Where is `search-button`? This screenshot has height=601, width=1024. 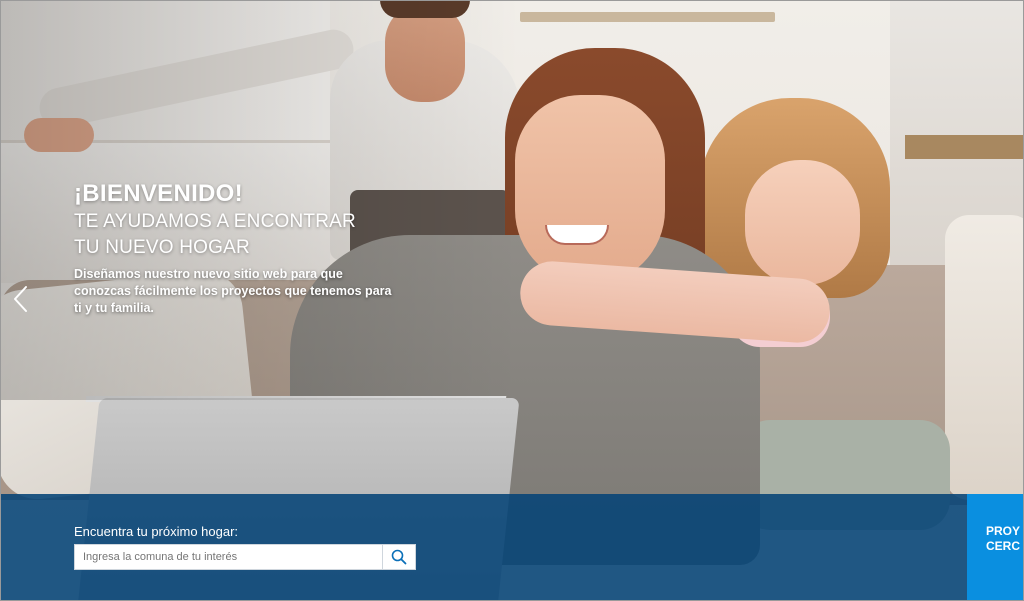
search-button is located at coordinates (398, 557).